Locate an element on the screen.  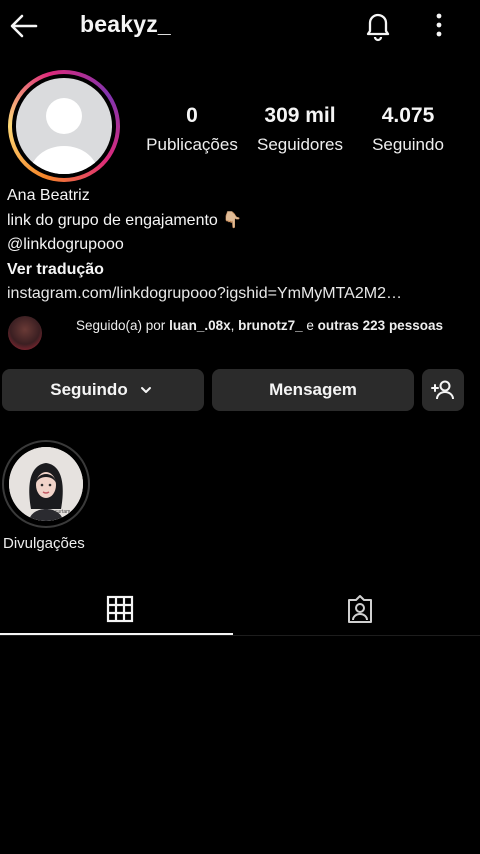
following-button: Seguindo is located at coordinates (103, 390).